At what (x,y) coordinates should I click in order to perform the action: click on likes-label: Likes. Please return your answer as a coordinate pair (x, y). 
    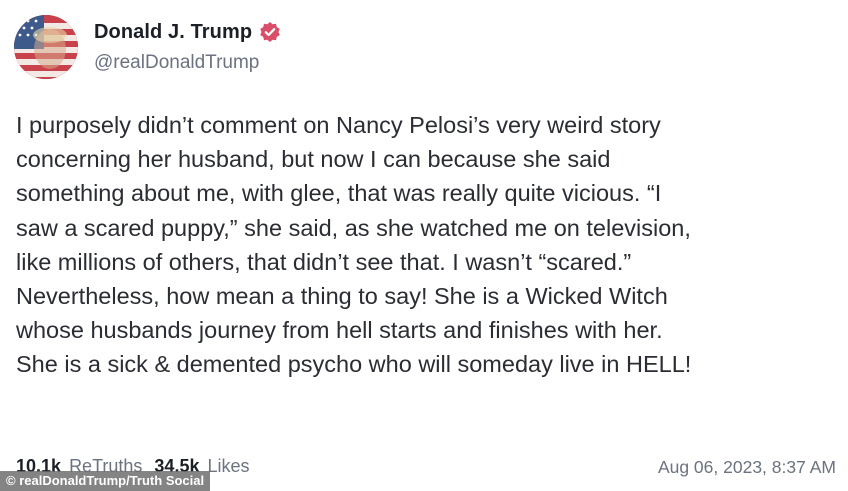
    Looking at the image, I should click on (228, 466).